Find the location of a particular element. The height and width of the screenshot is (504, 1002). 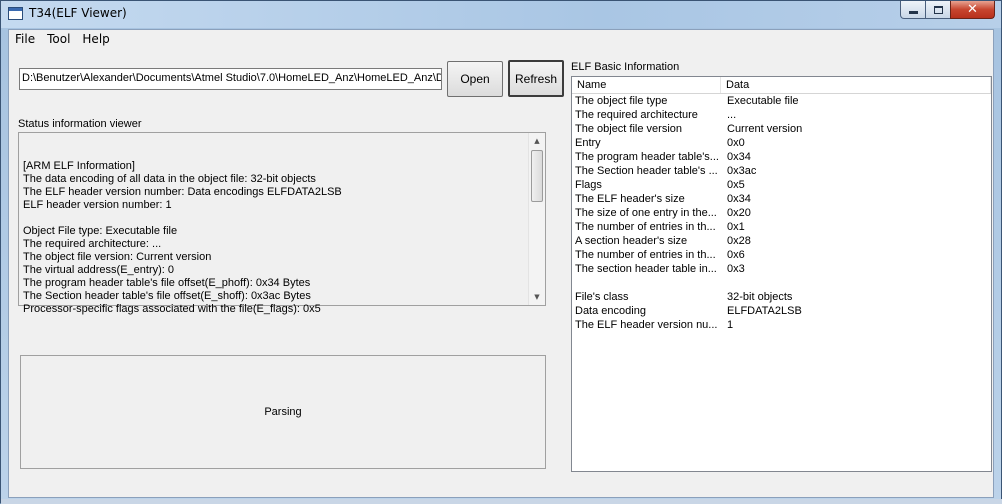

list-row: The object file type Executable file is located at coordinates (781, 101).